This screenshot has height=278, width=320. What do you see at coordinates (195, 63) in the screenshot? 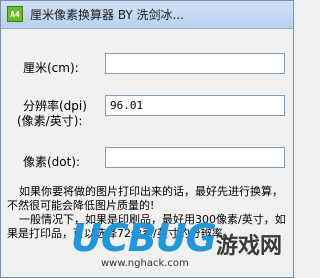
I see `cm-input` at bounding box center [195, 63].